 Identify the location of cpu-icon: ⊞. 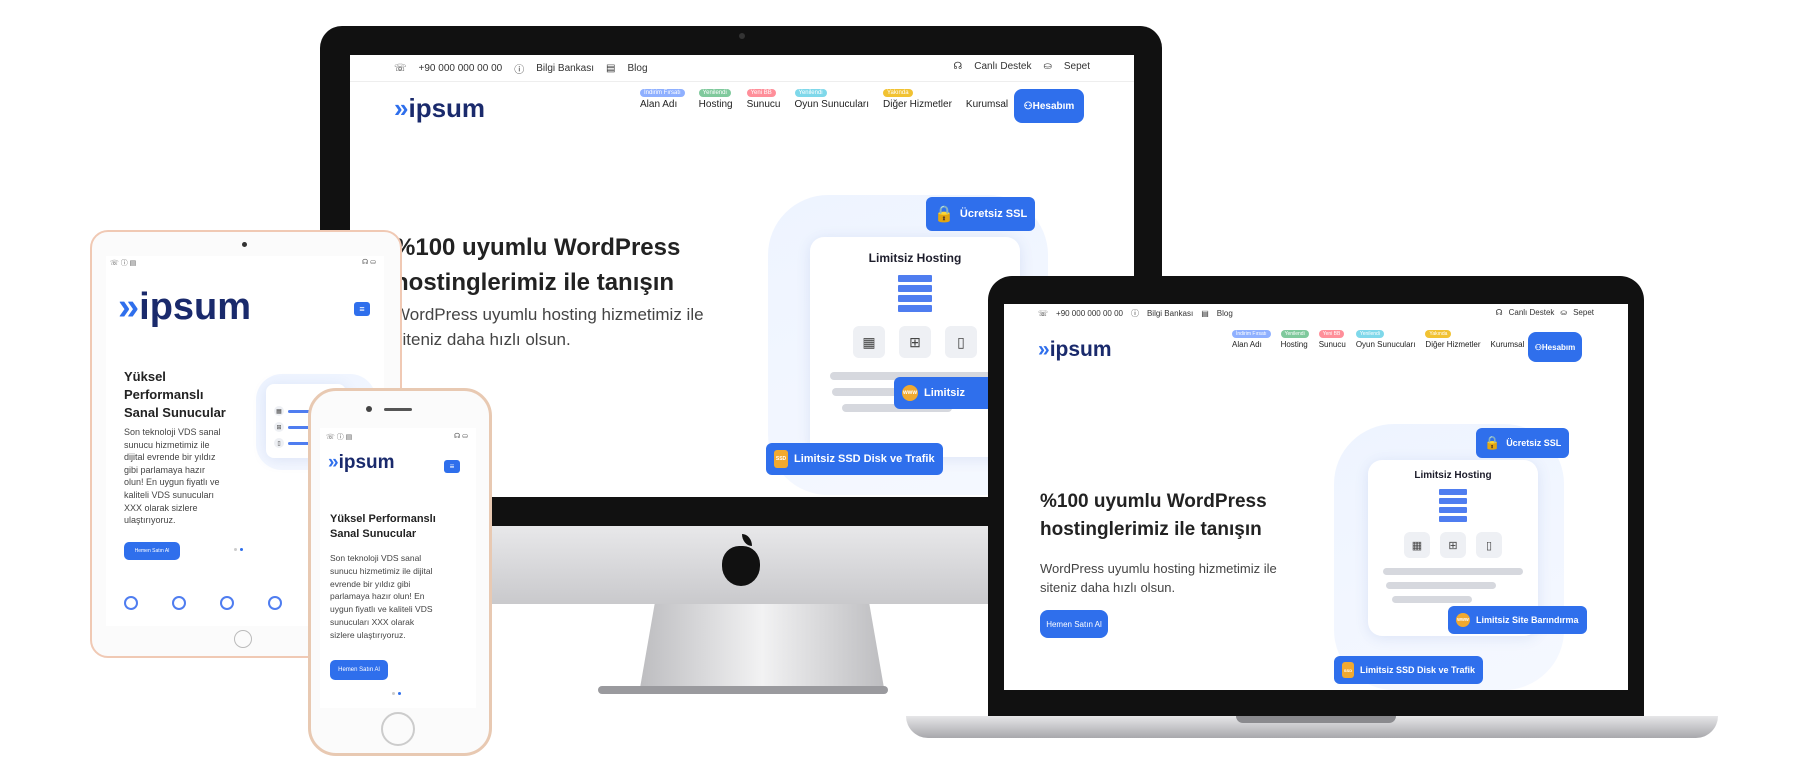
(1453, 545).